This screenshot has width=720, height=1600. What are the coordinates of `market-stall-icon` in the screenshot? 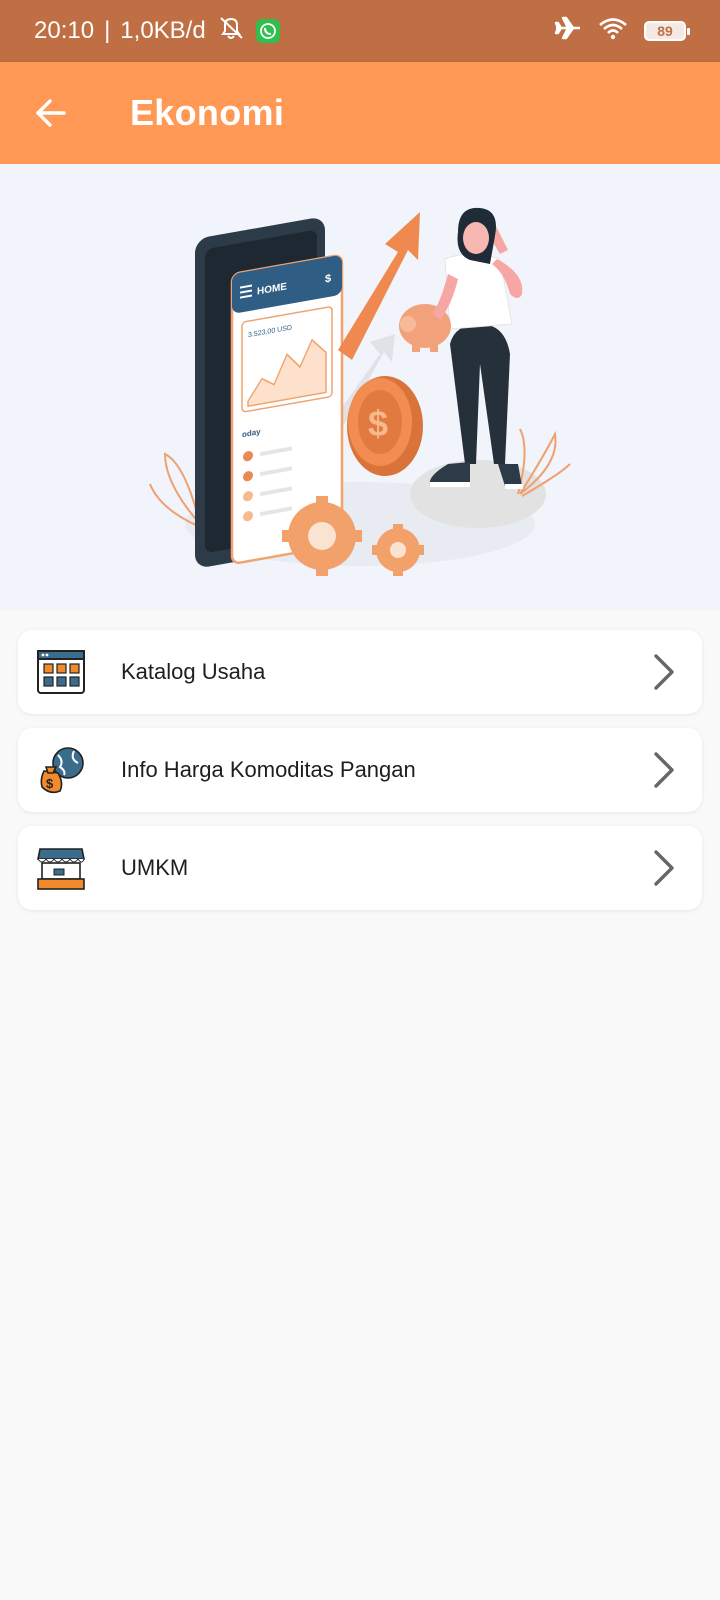 It's located at (61, 869).